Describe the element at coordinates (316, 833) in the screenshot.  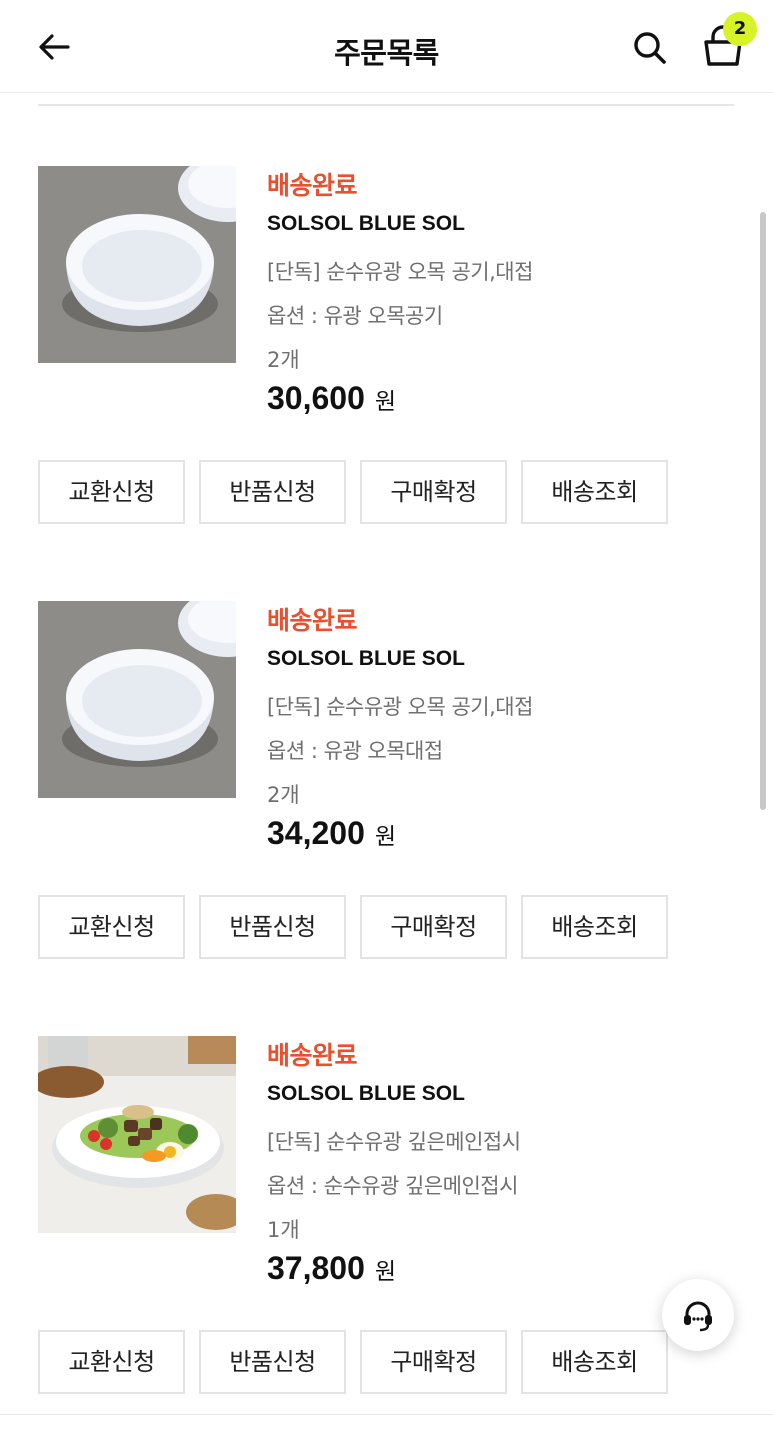
I see `price-value: 34,200` at that location.